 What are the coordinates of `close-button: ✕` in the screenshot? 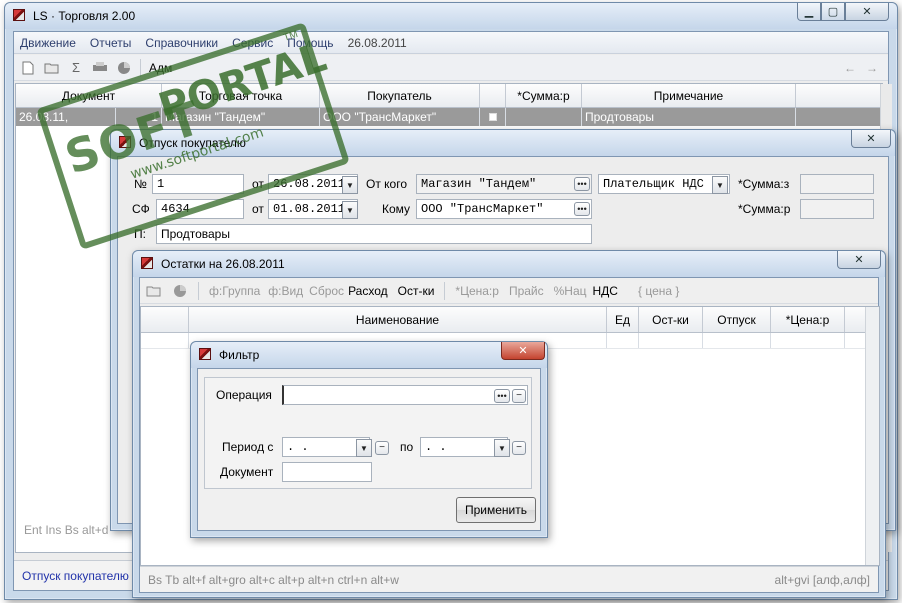 It's located at (867, 12).